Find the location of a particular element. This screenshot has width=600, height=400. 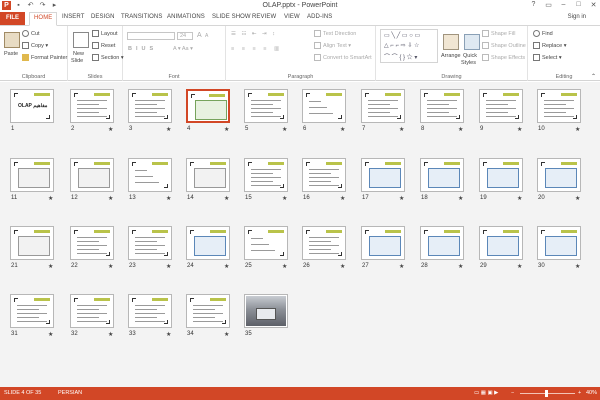

tab-design: DESIGN is located at coordinates (103, 17).